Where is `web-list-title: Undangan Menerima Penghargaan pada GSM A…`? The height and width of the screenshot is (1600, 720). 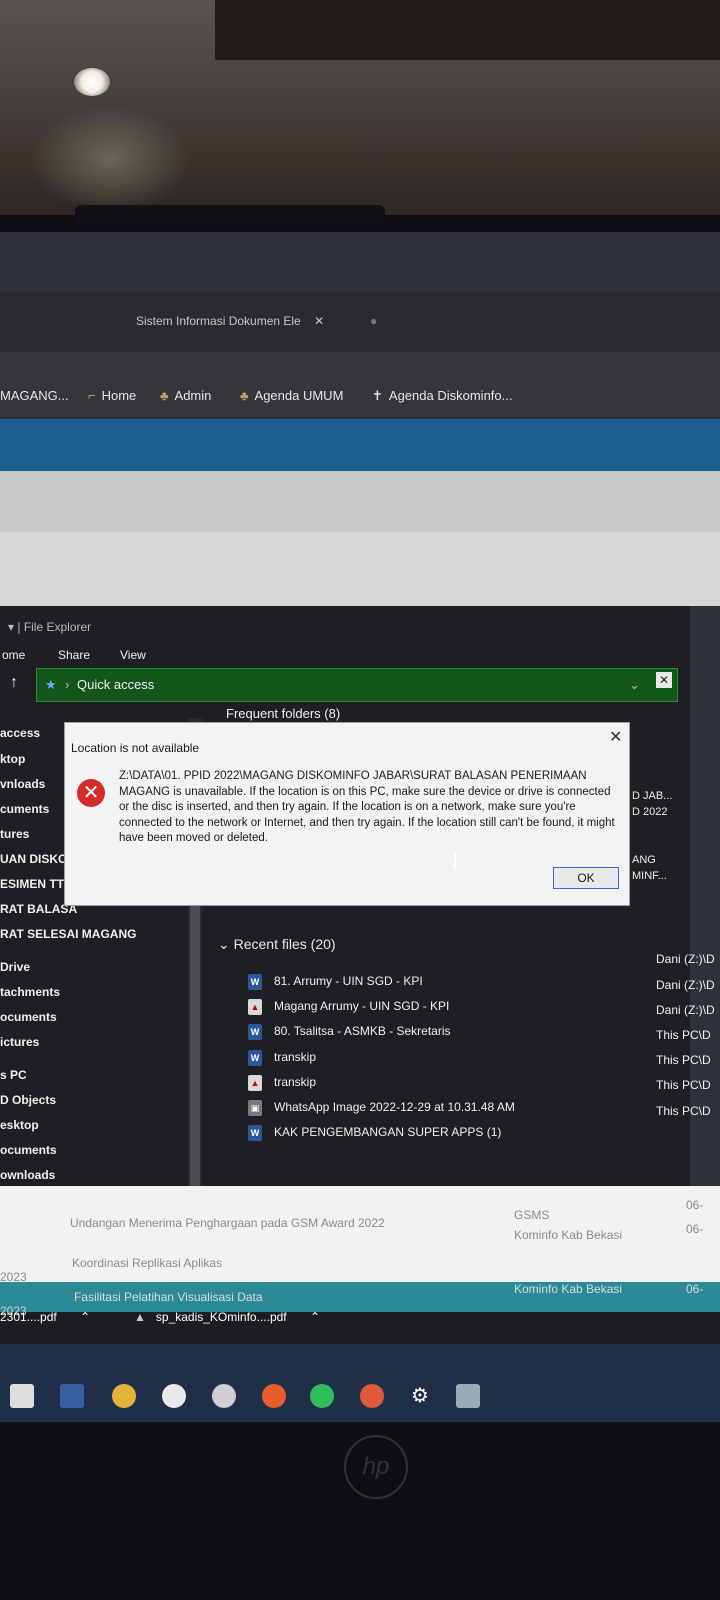
web-list-title: Undangan Menerima Penghargaan pada GSM A… is located at coordinates (227, 1223).